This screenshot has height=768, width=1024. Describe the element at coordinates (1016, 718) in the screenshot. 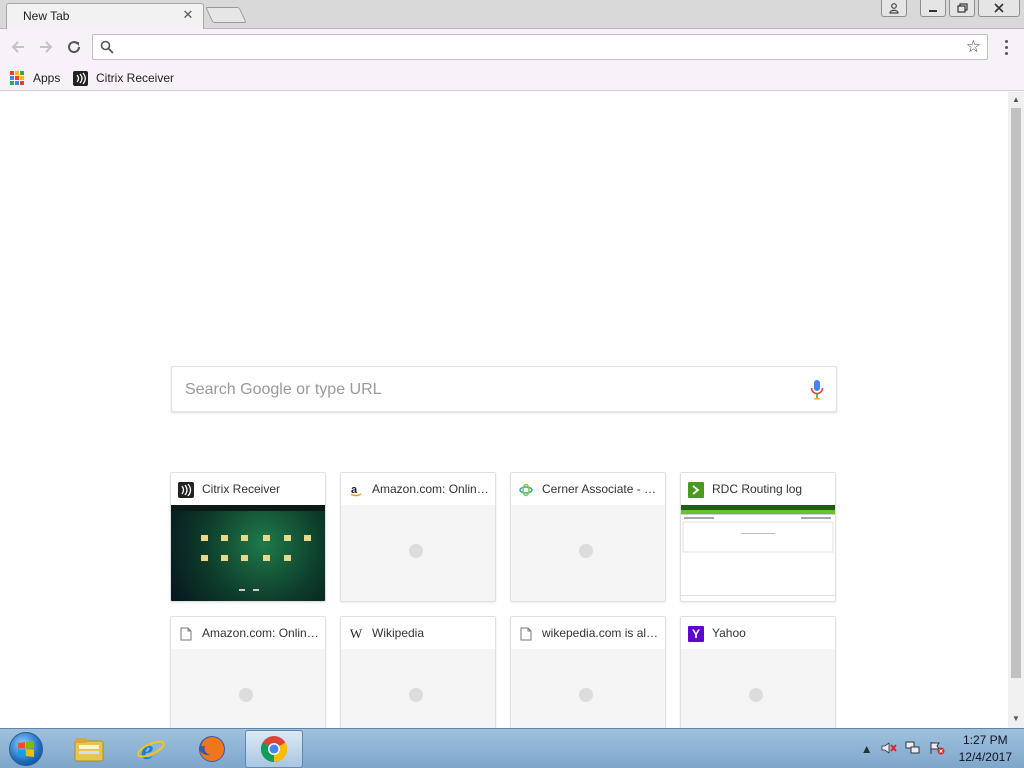

I see `scroll-down-icon: ▼` at that location.